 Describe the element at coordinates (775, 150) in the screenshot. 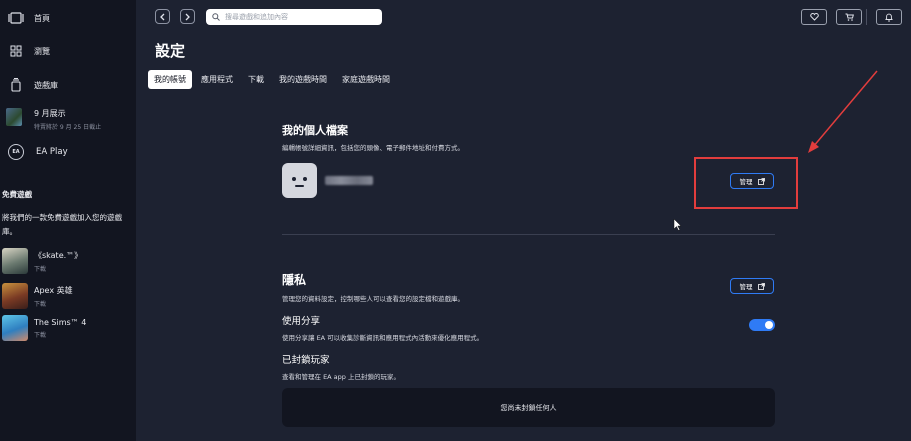

I see `annotation-layer` at that location.